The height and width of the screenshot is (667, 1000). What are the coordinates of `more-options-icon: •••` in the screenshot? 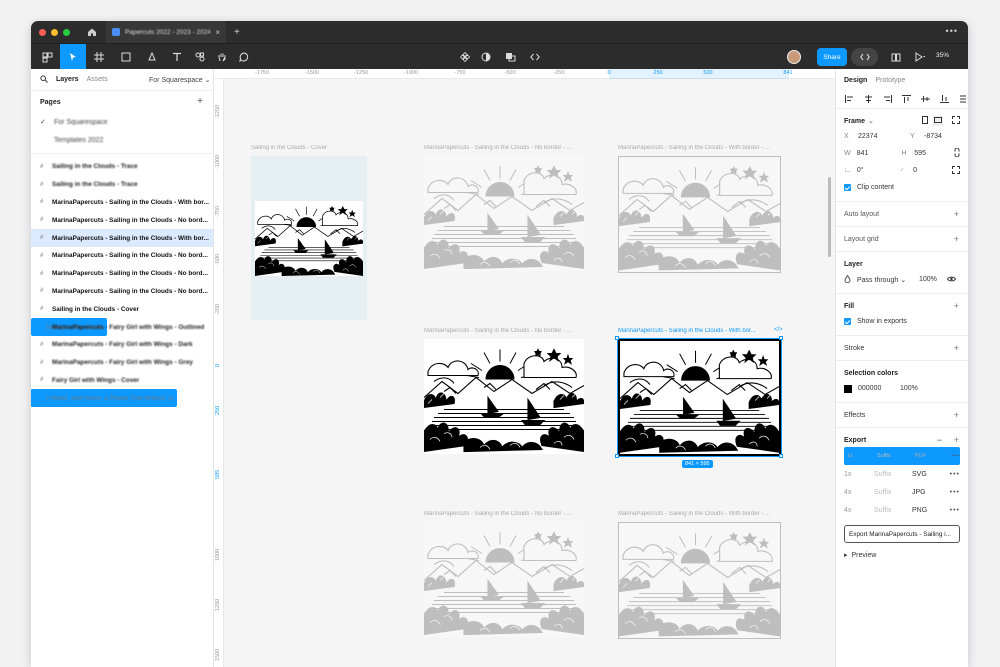 It's located at (952, 31).